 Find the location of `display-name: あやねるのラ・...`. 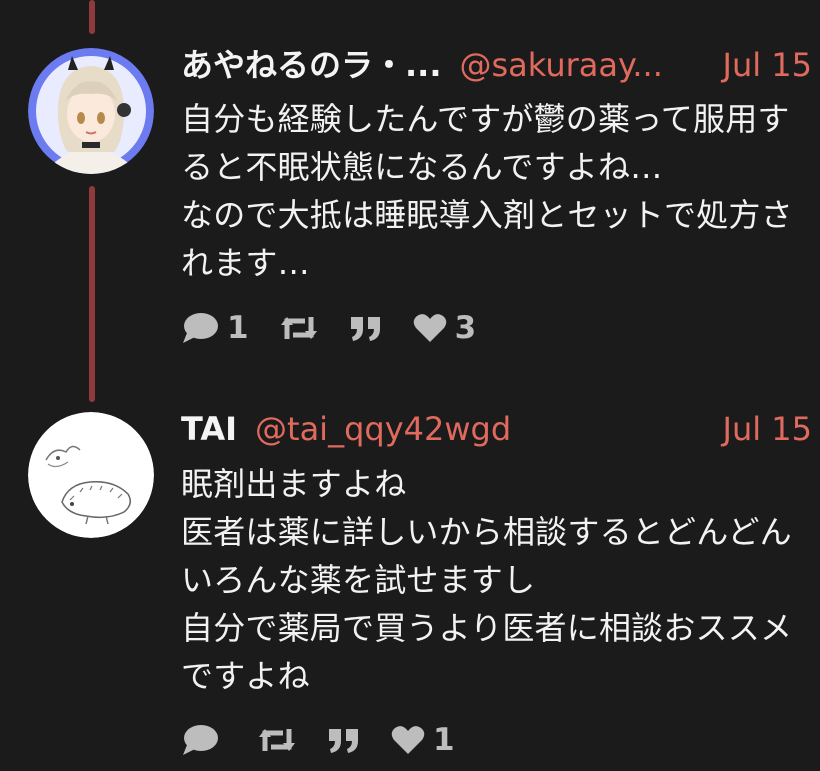

display-name: あやねるのラ・... is located at coordinates (311, 65).